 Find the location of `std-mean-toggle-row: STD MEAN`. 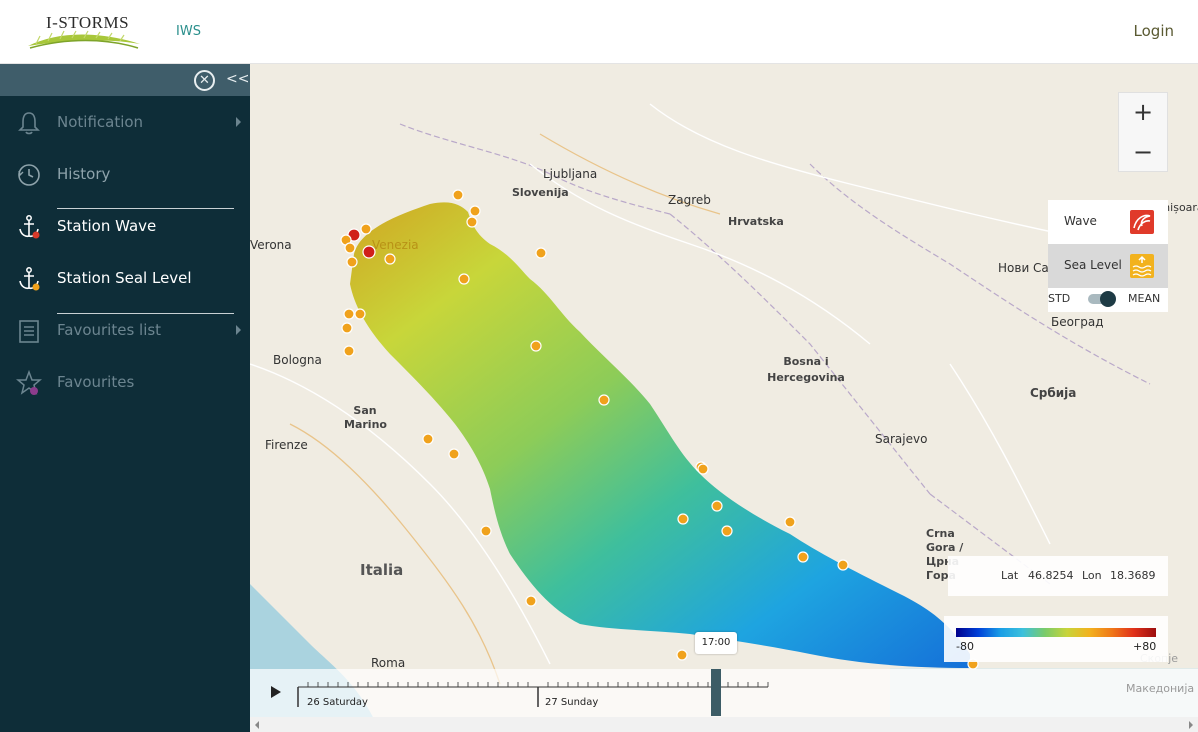

std-mean-toggle-row: STD MEAN is located at coordinates (1108, 300).